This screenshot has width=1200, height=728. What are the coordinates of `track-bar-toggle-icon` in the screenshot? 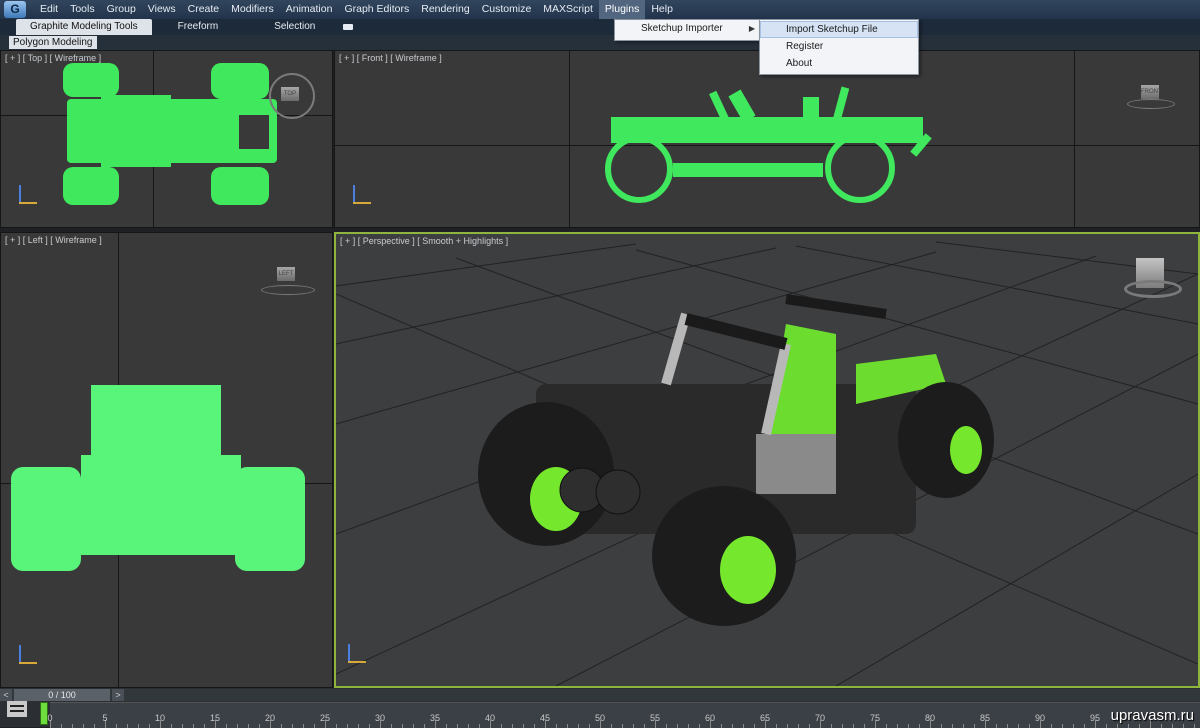 It's located at (17, 709).